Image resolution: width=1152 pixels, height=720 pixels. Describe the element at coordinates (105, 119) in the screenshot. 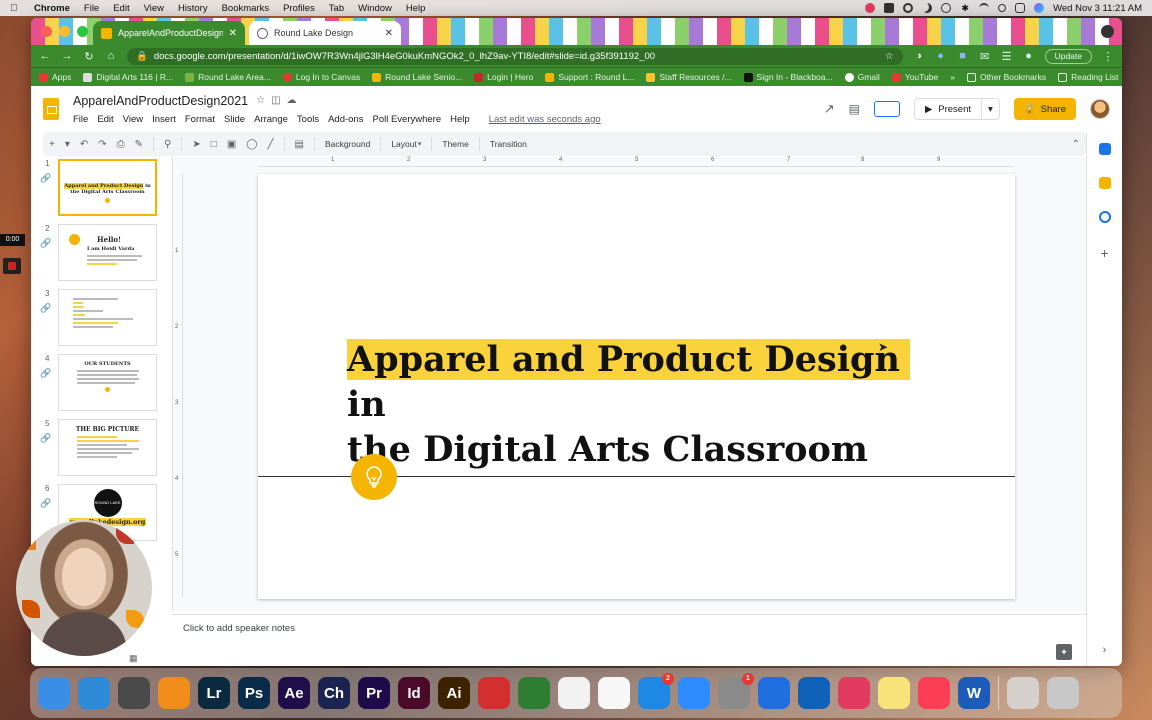

I see `docs-menu-edit: Edit` at that location.